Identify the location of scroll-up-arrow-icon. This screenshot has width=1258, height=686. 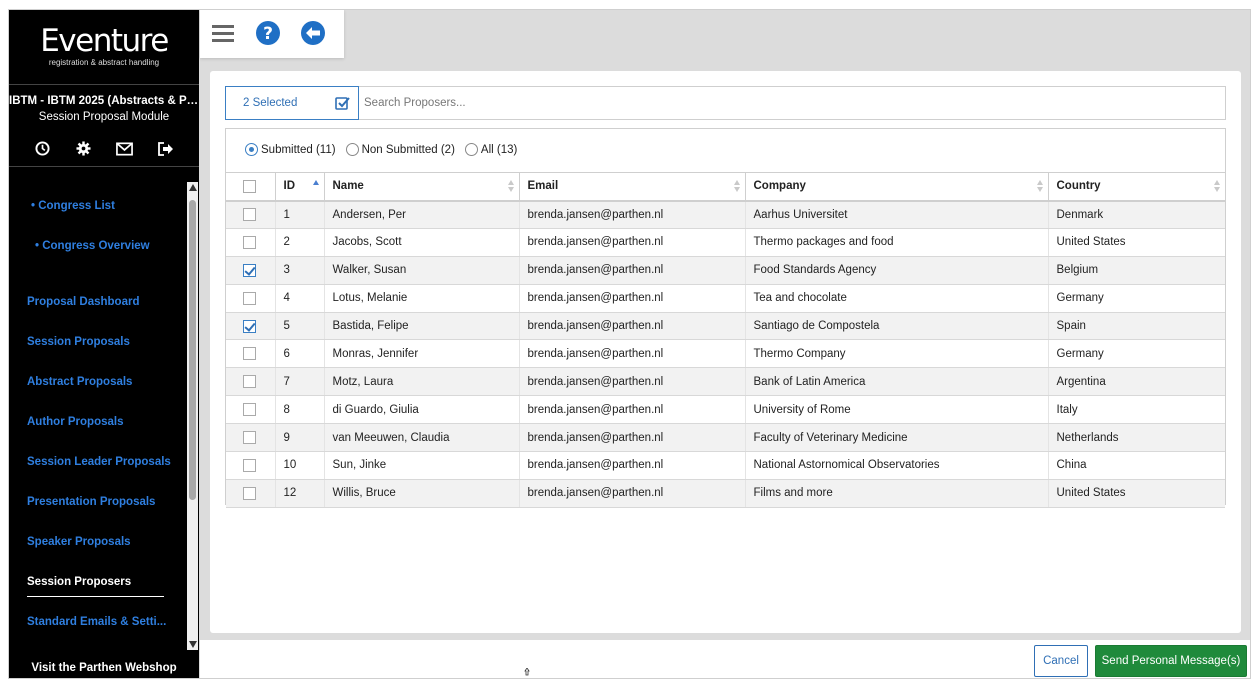
(193, 187).